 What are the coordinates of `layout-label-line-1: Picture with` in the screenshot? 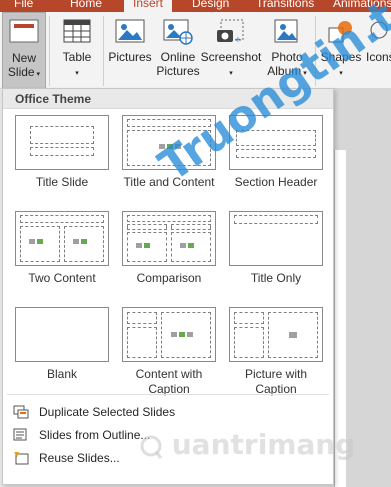 It's located at (276, 374).